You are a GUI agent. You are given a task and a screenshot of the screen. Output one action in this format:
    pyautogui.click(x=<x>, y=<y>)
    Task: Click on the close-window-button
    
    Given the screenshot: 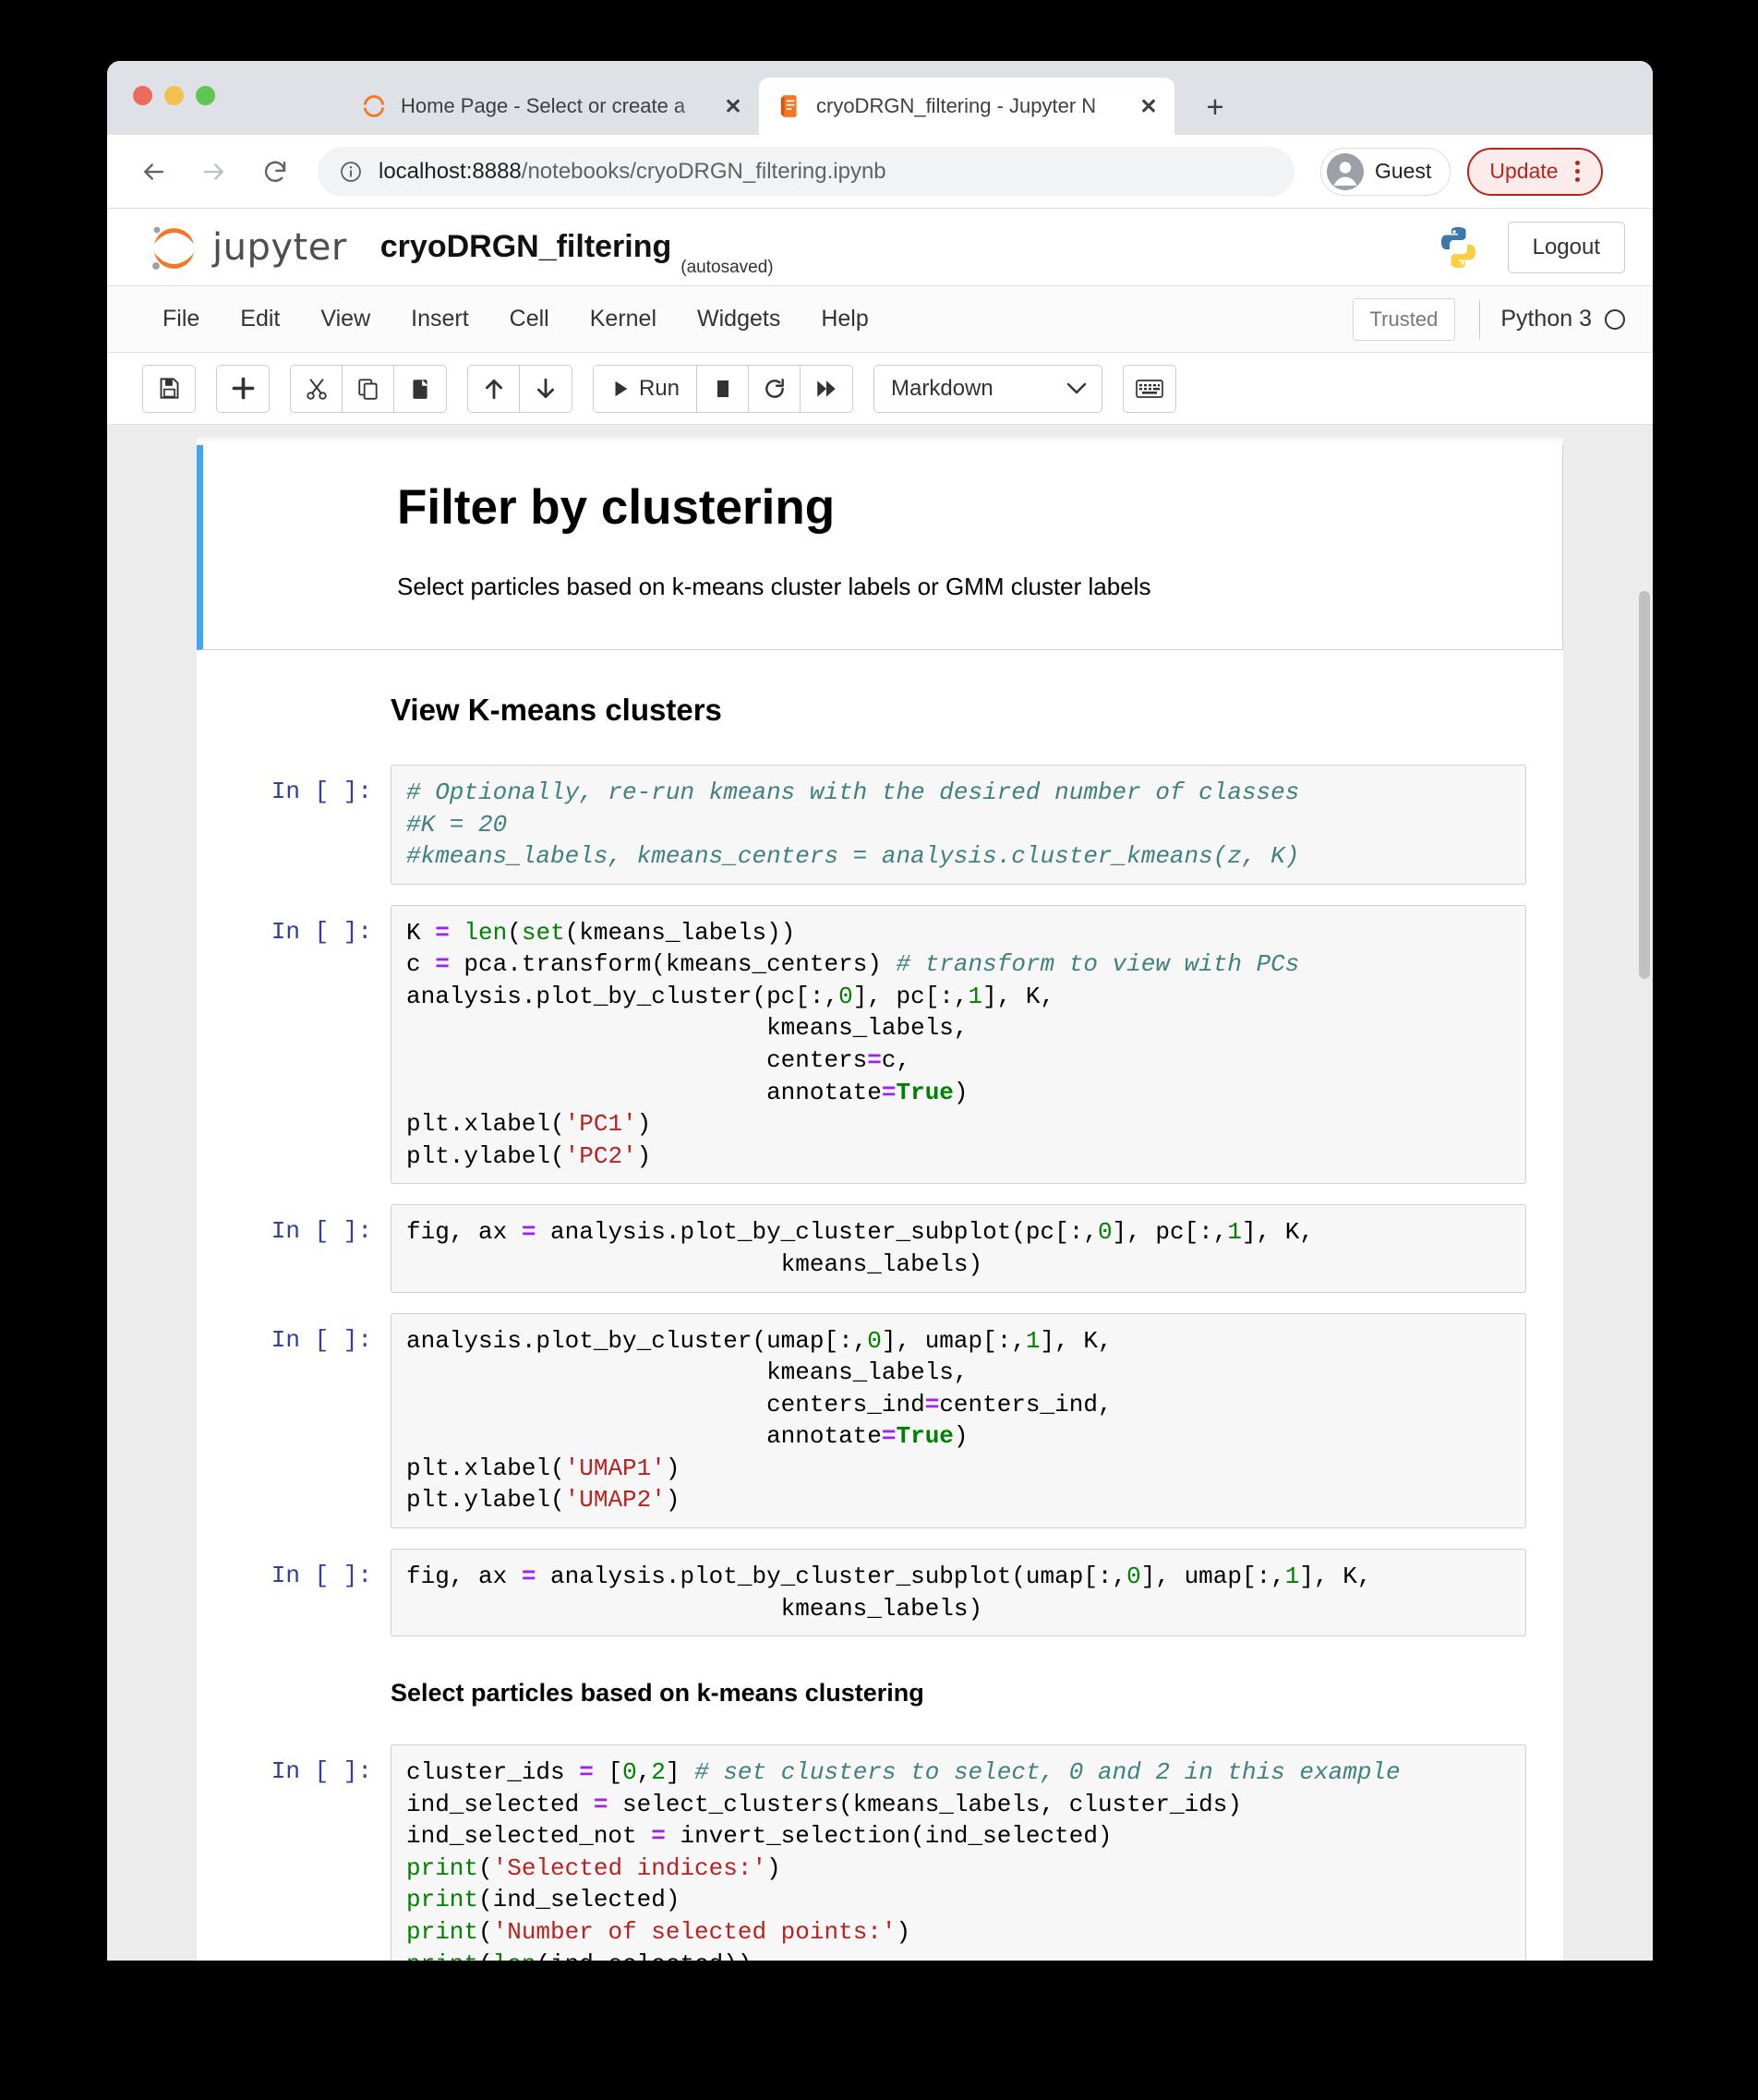 What is the action you would take?
    pyautogui.click(x=142, y=96)
    